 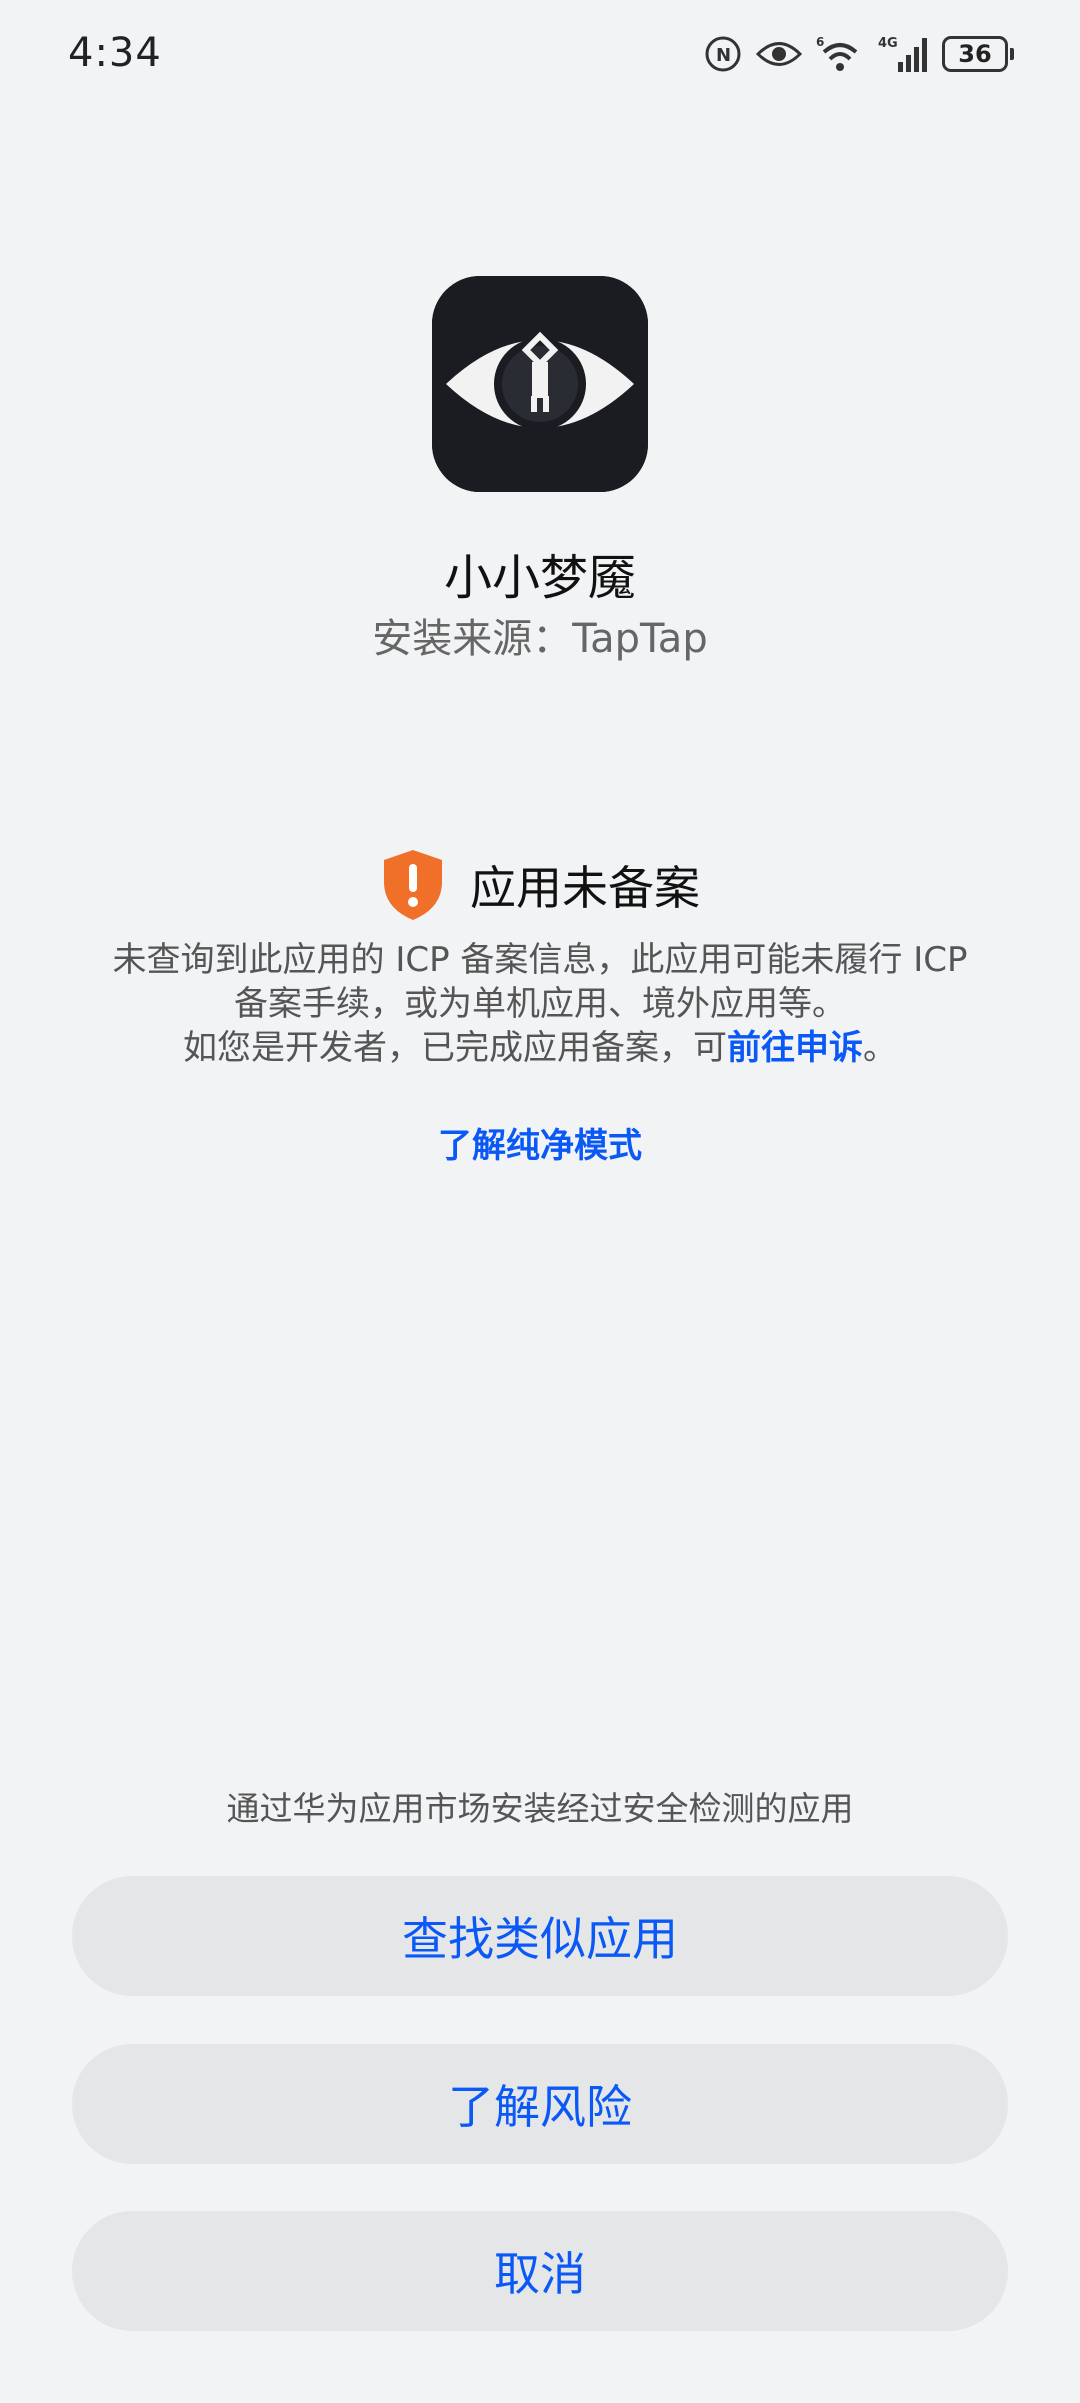 I want to click on cancel-button: 取消, so click(x=540, y=2271).